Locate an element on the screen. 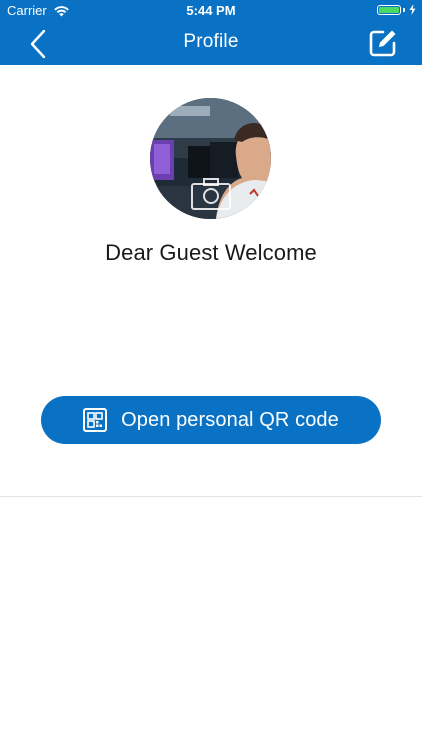  status-bar: Carrier 5:44 PM is located at coordinates (211, 11).